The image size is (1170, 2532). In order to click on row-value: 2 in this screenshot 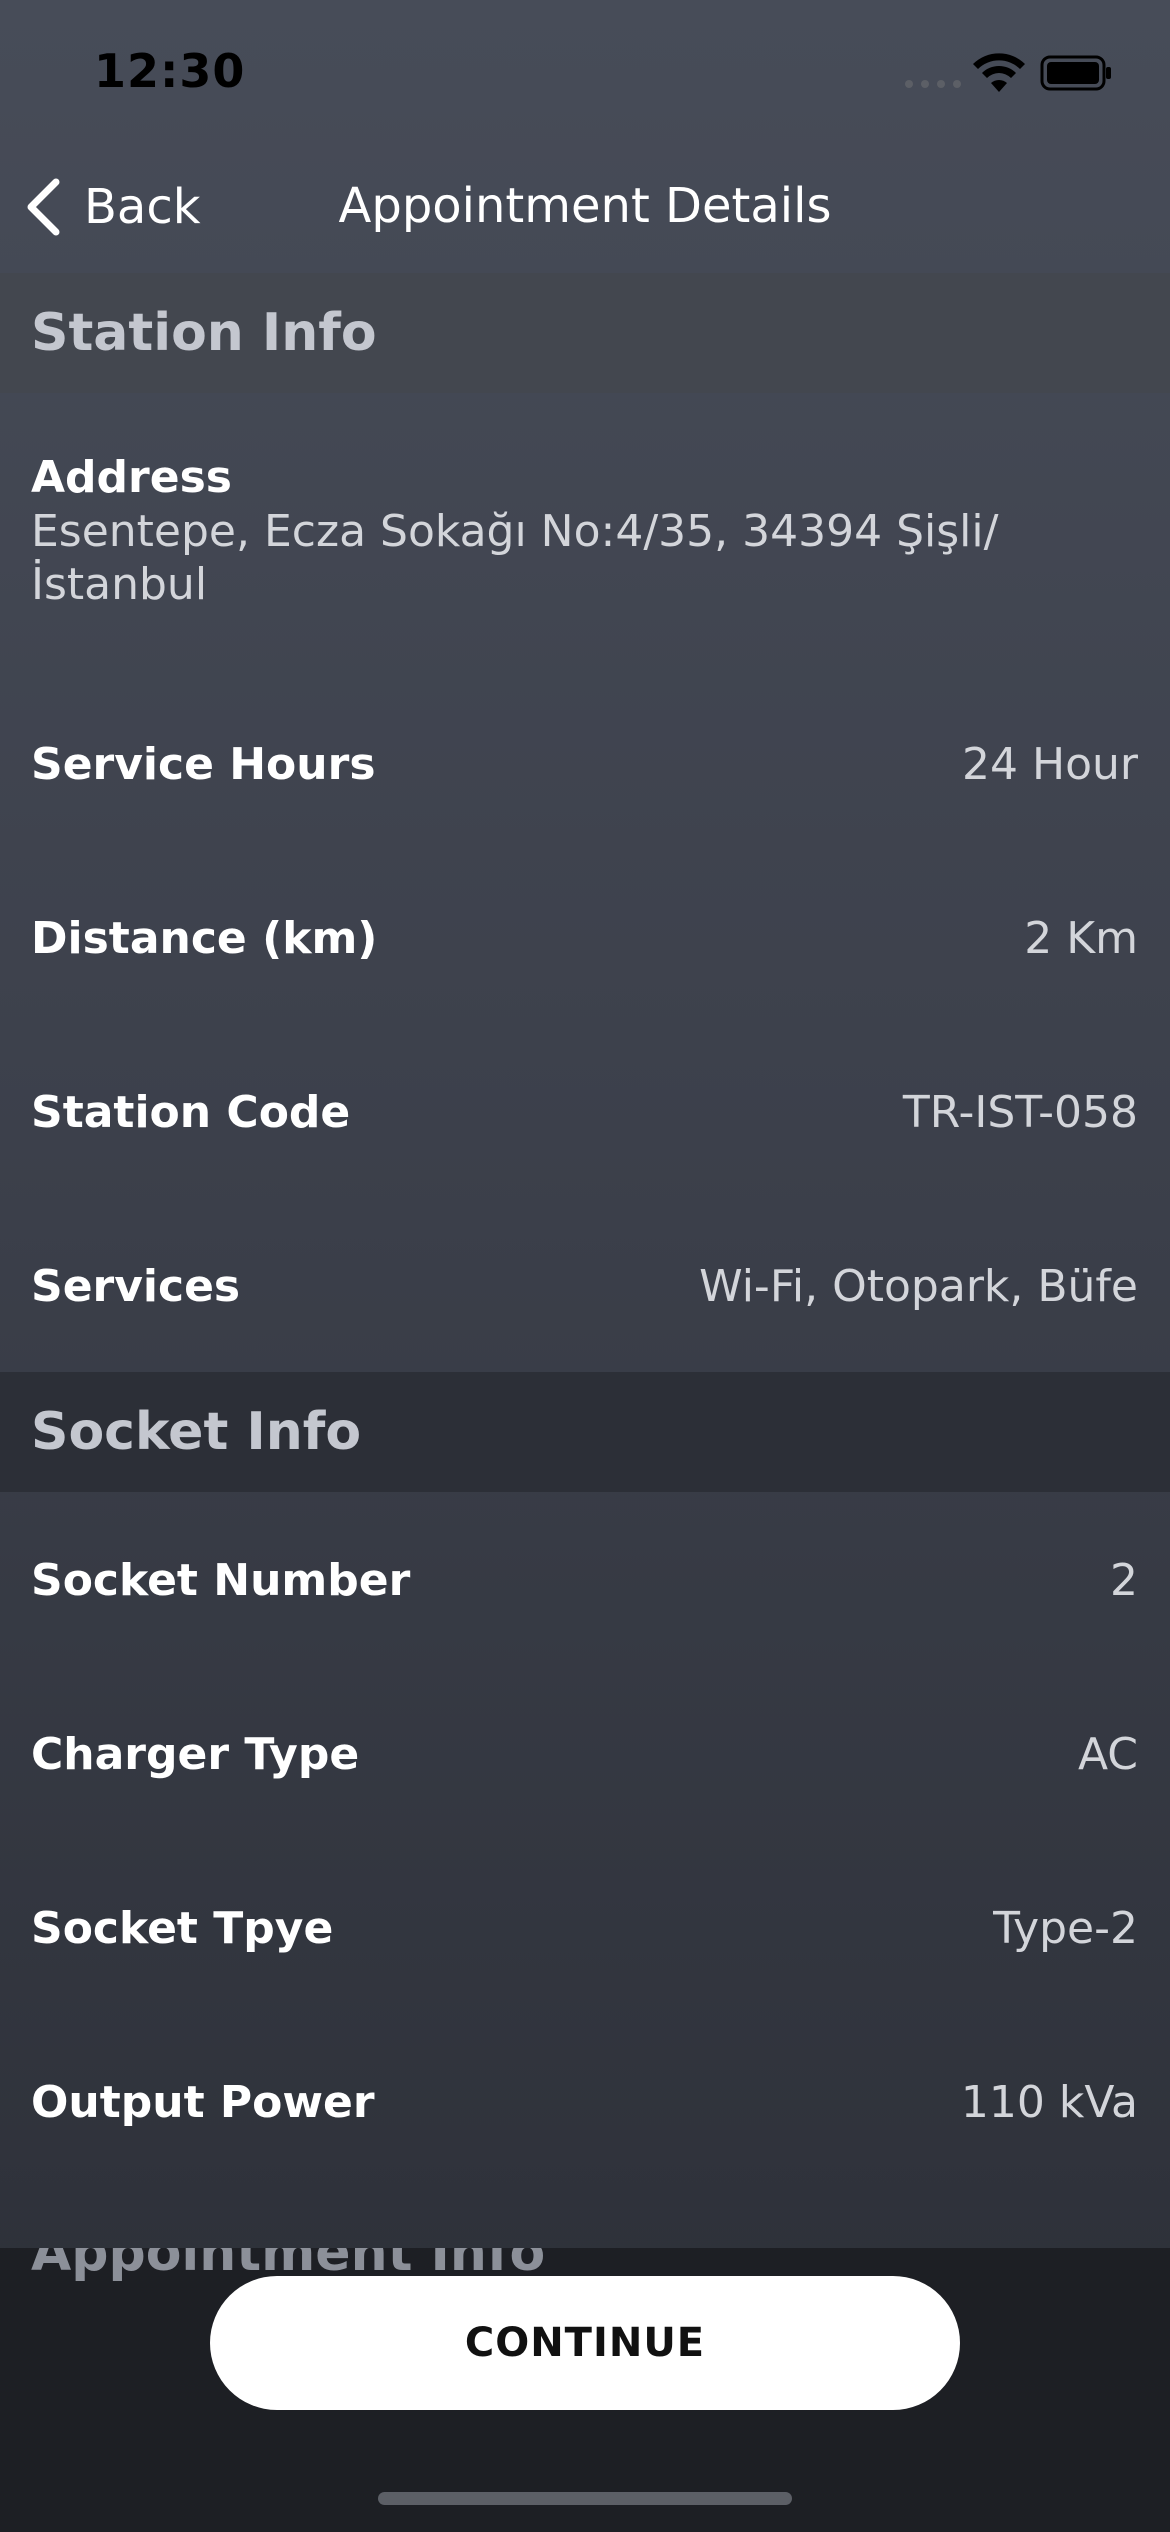, I will do `click(1124, 1580)`.